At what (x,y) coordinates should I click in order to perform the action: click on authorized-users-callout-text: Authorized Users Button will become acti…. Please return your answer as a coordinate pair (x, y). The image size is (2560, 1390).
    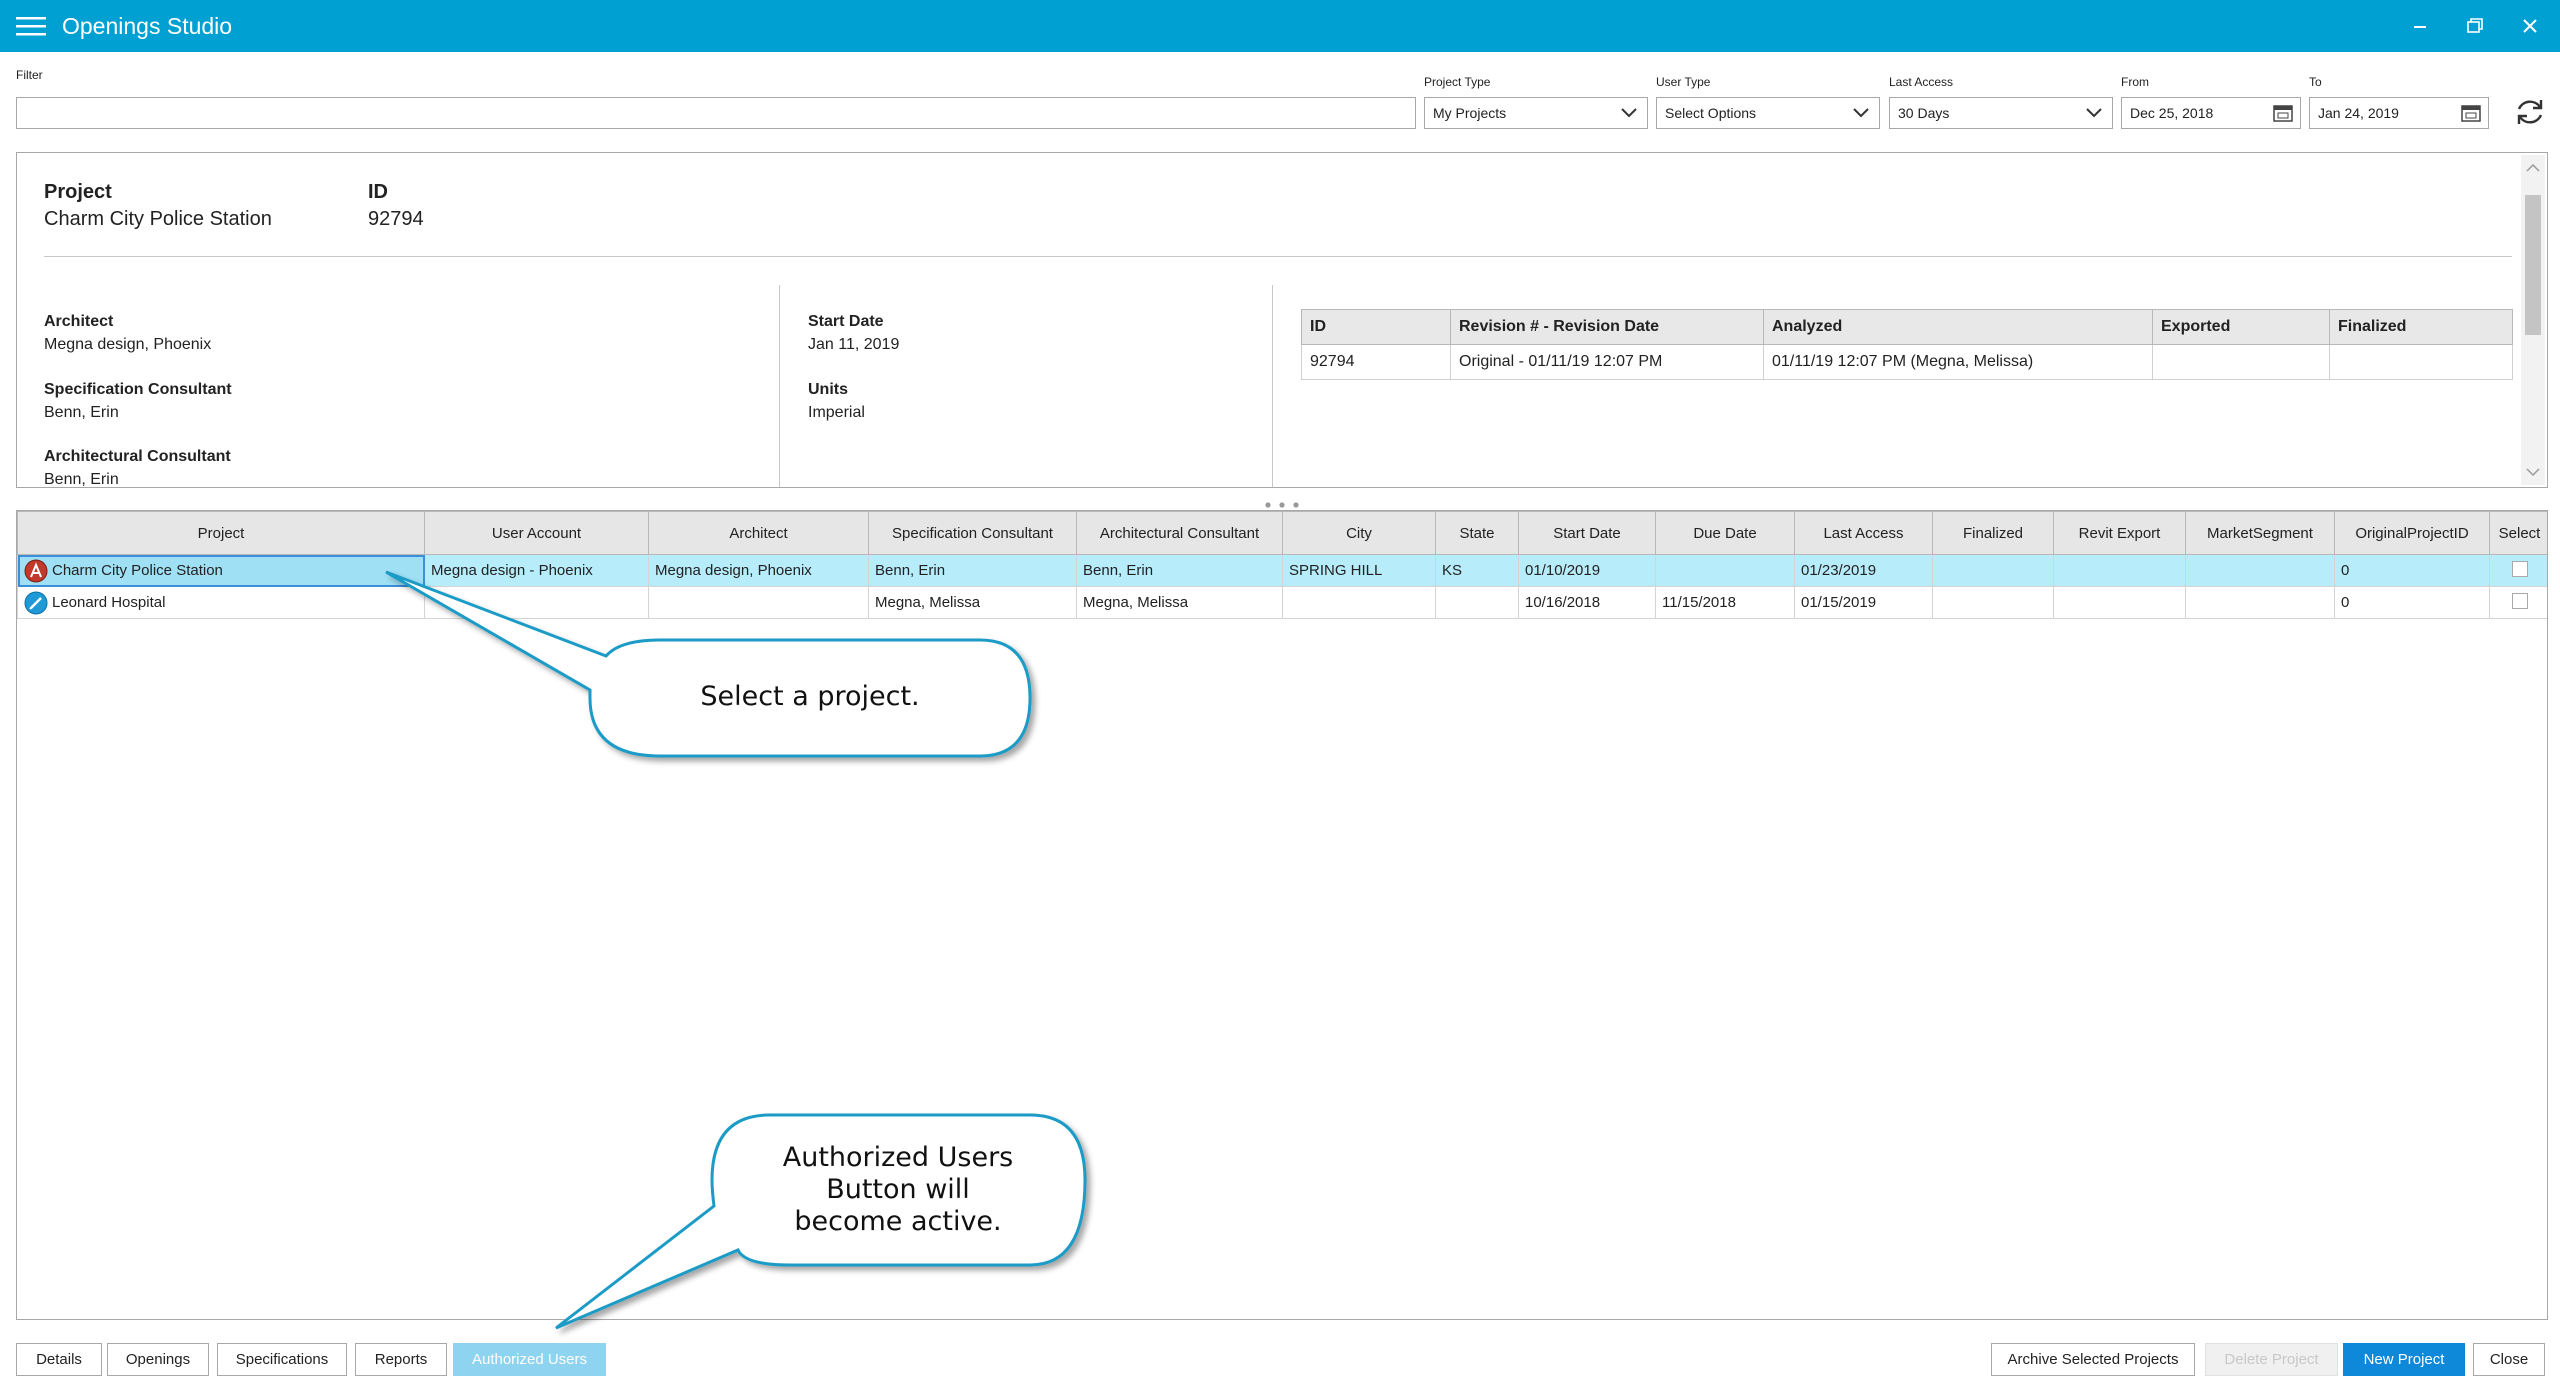
    Looking at the image, I should click on (898, 1190).